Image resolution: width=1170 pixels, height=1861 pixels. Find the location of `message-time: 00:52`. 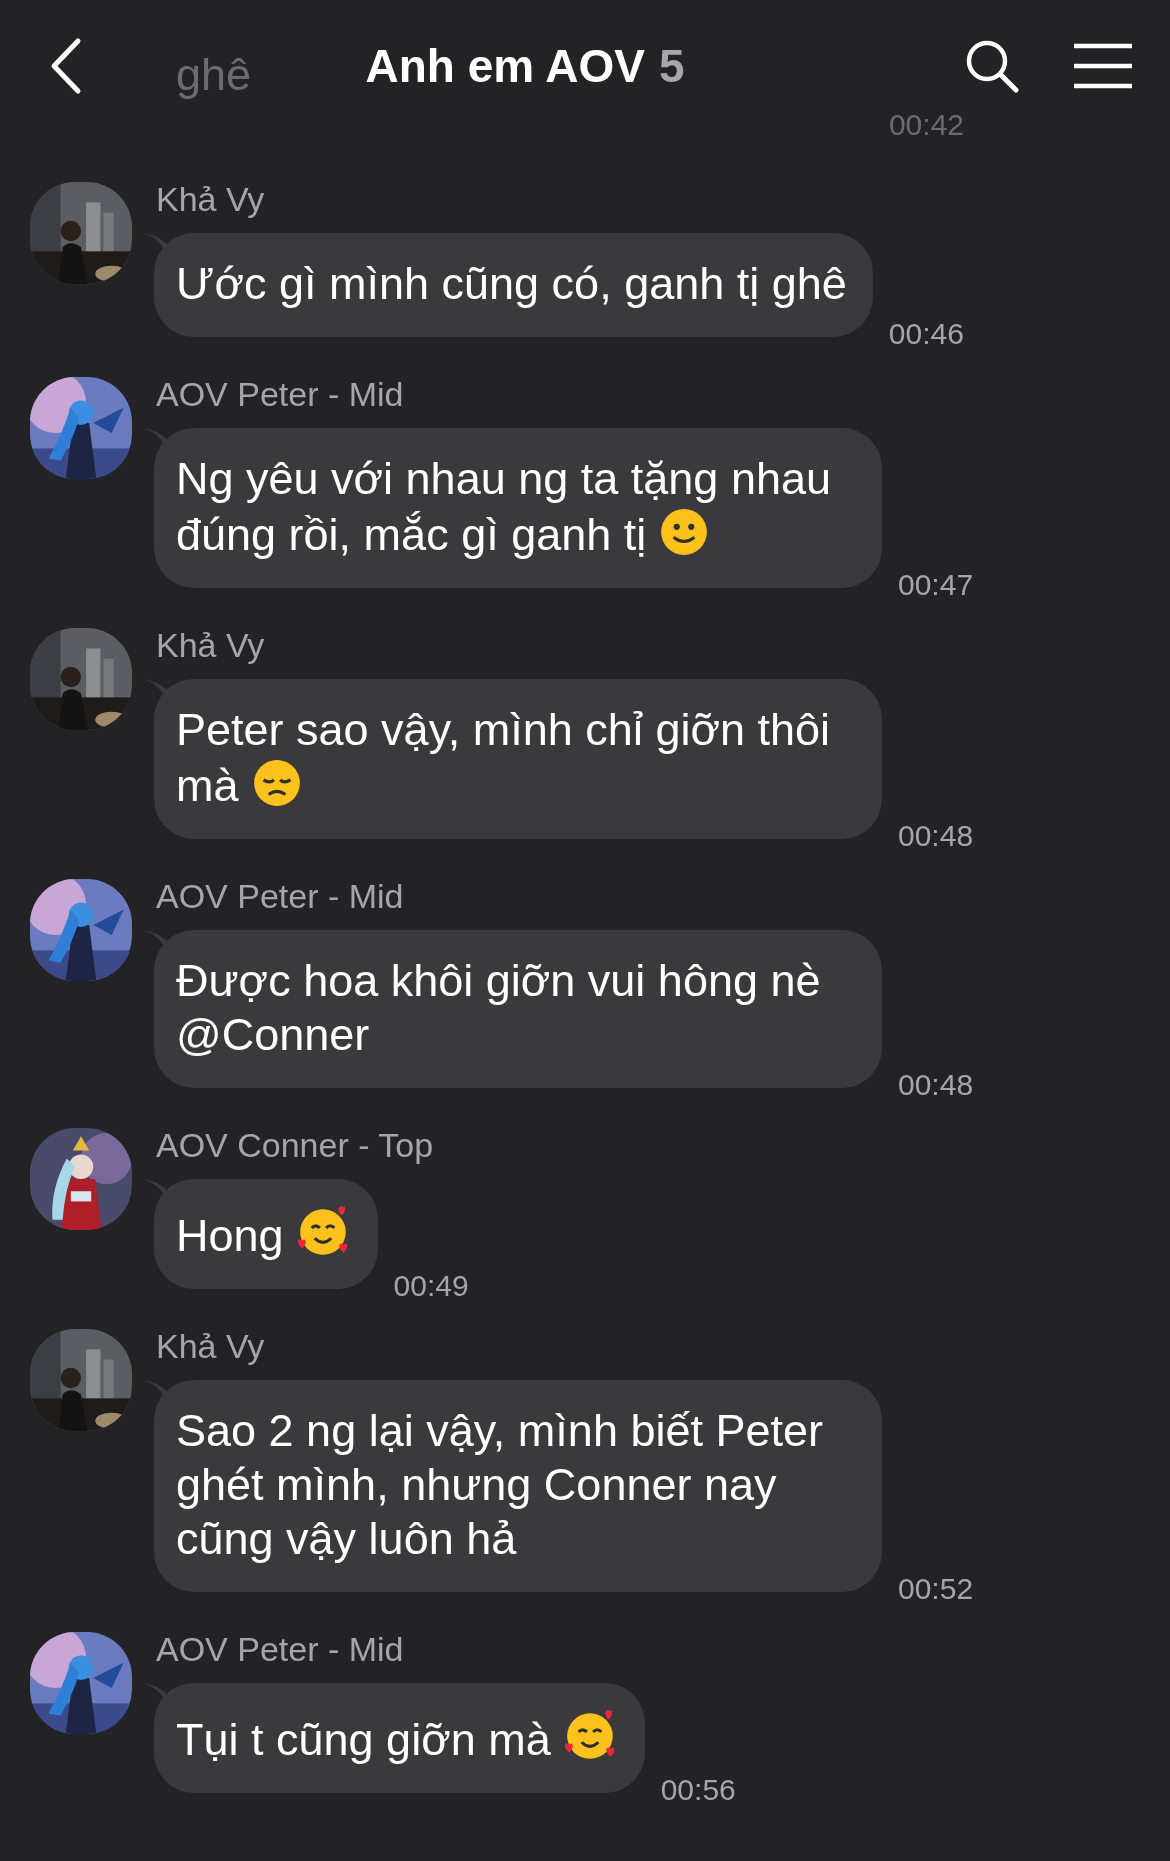

message-time: 00:52 is located at coordinates (936, 1589).